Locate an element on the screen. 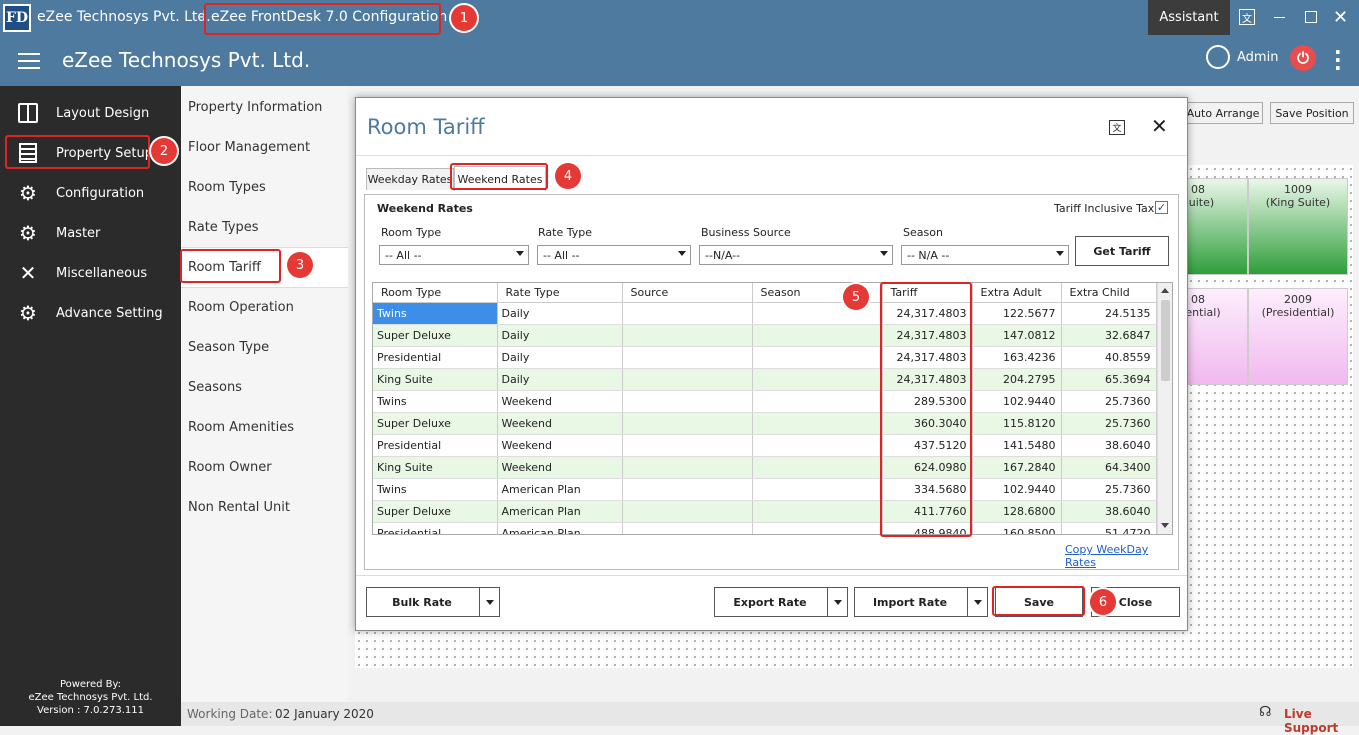  copy-weekday-rates-link: Copy WeekDay Rates is located at coordinates (1121, 556).